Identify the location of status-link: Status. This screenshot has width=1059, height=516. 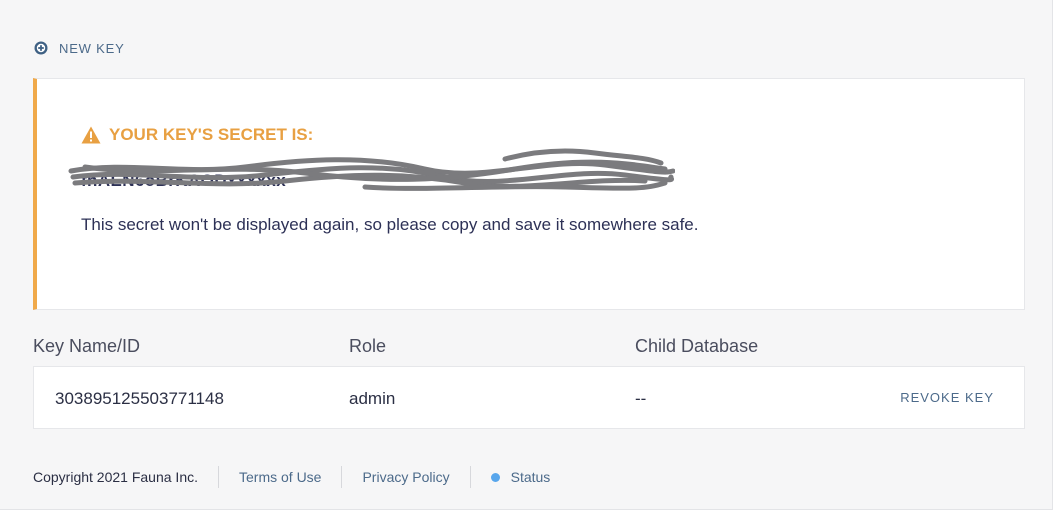
(520, 477).